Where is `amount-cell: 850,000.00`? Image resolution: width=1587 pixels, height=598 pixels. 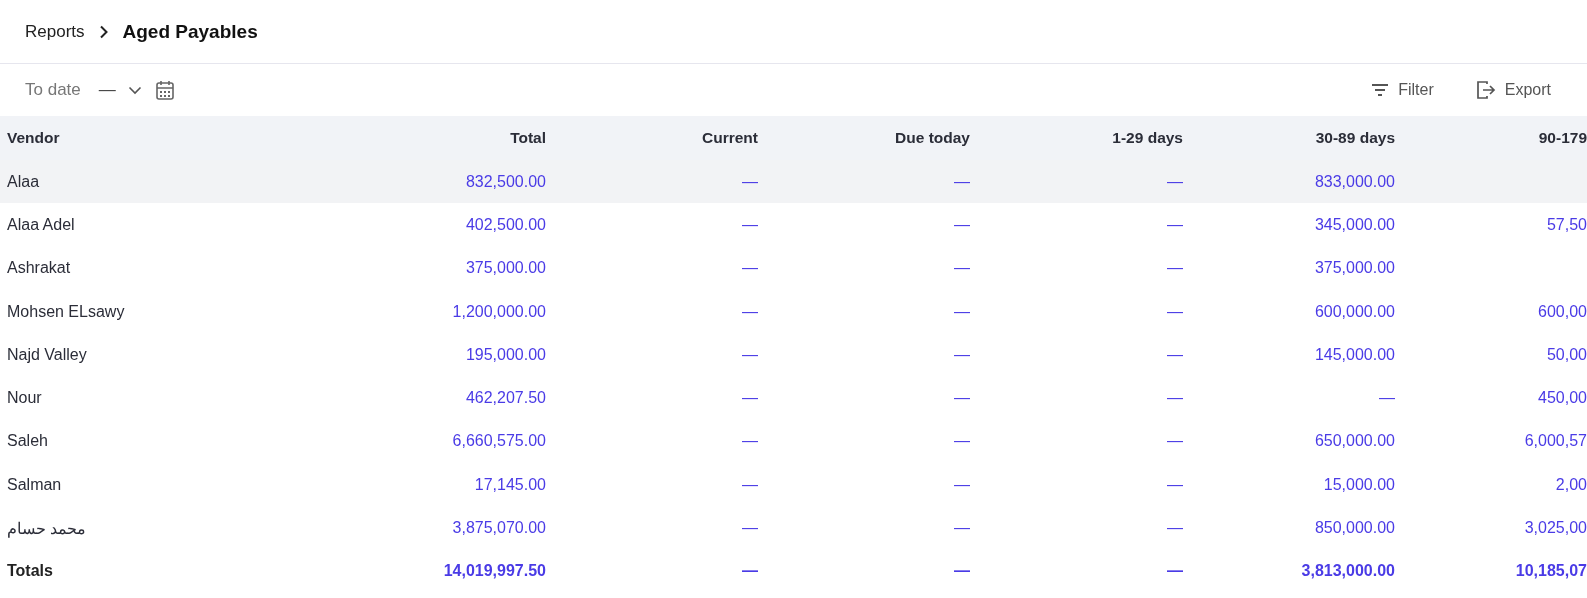
amount-cell: 850,000.00 is located at coordinates (1354, 528).